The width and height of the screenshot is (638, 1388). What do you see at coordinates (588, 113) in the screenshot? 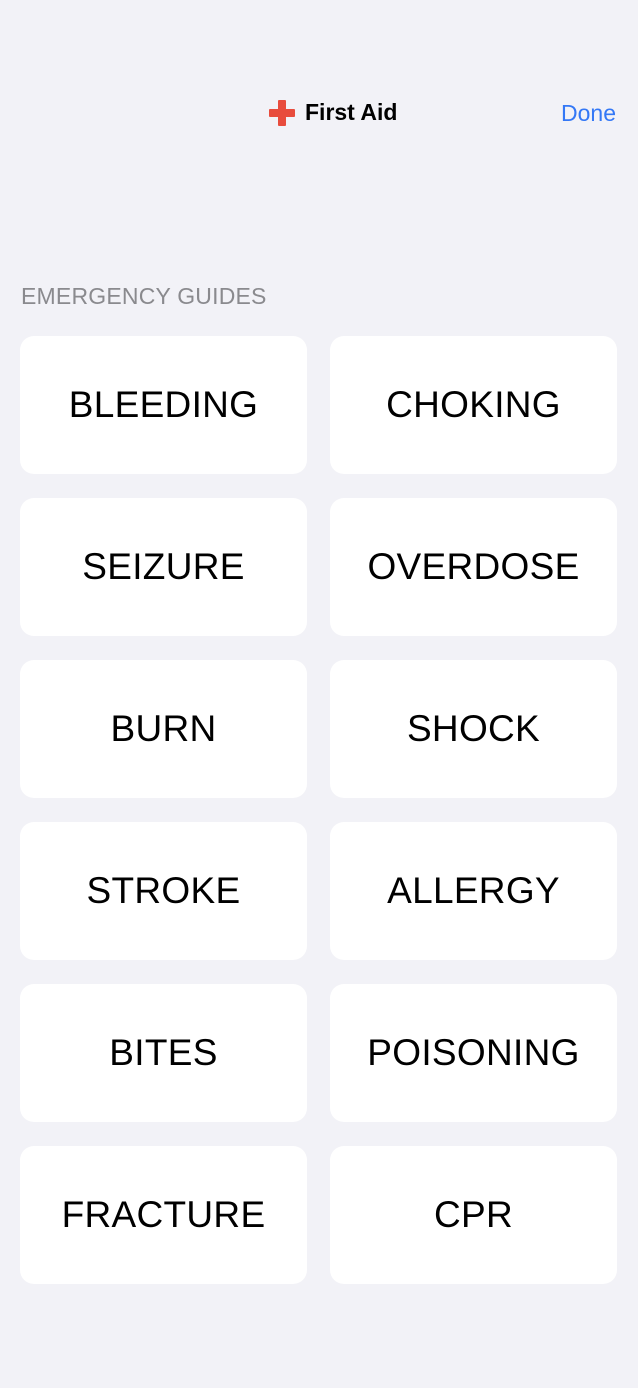
I see `done-button: Done` at bounding box center [588, 113].